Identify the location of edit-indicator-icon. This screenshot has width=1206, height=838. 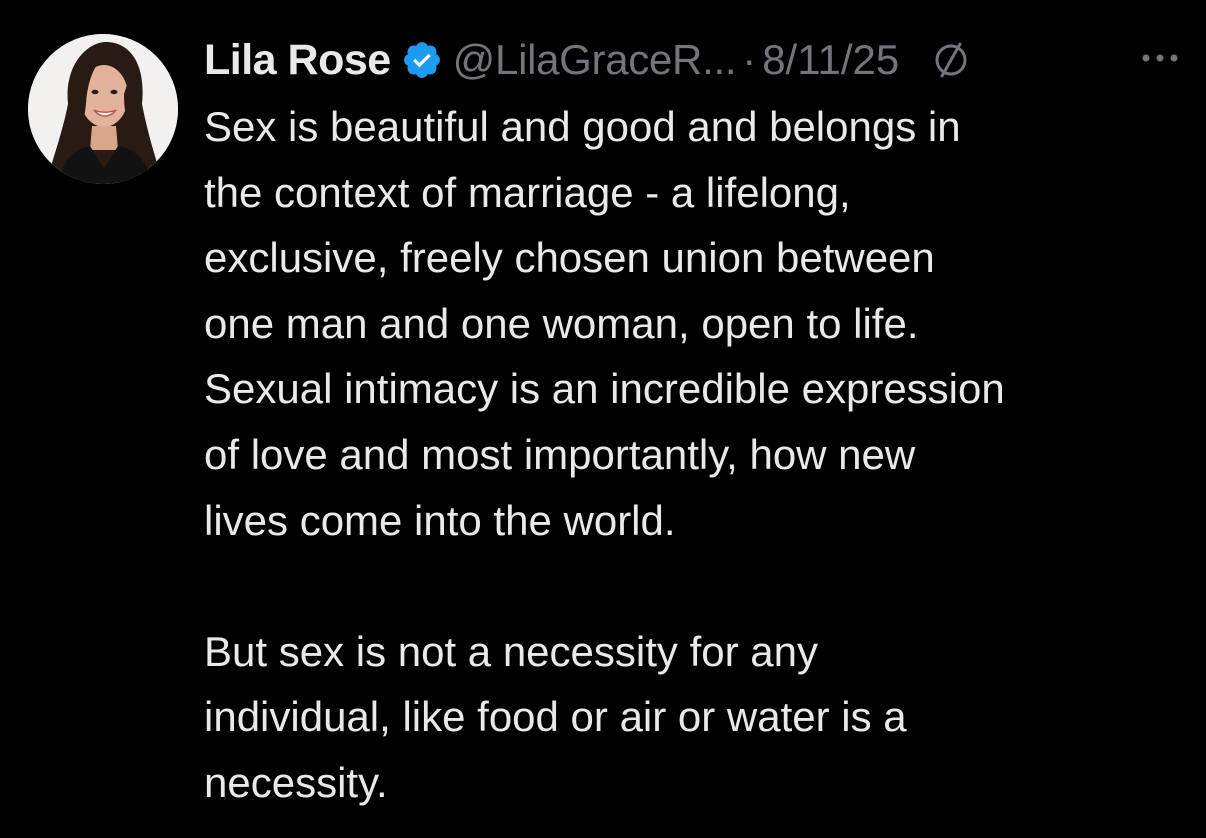
(951, 60).